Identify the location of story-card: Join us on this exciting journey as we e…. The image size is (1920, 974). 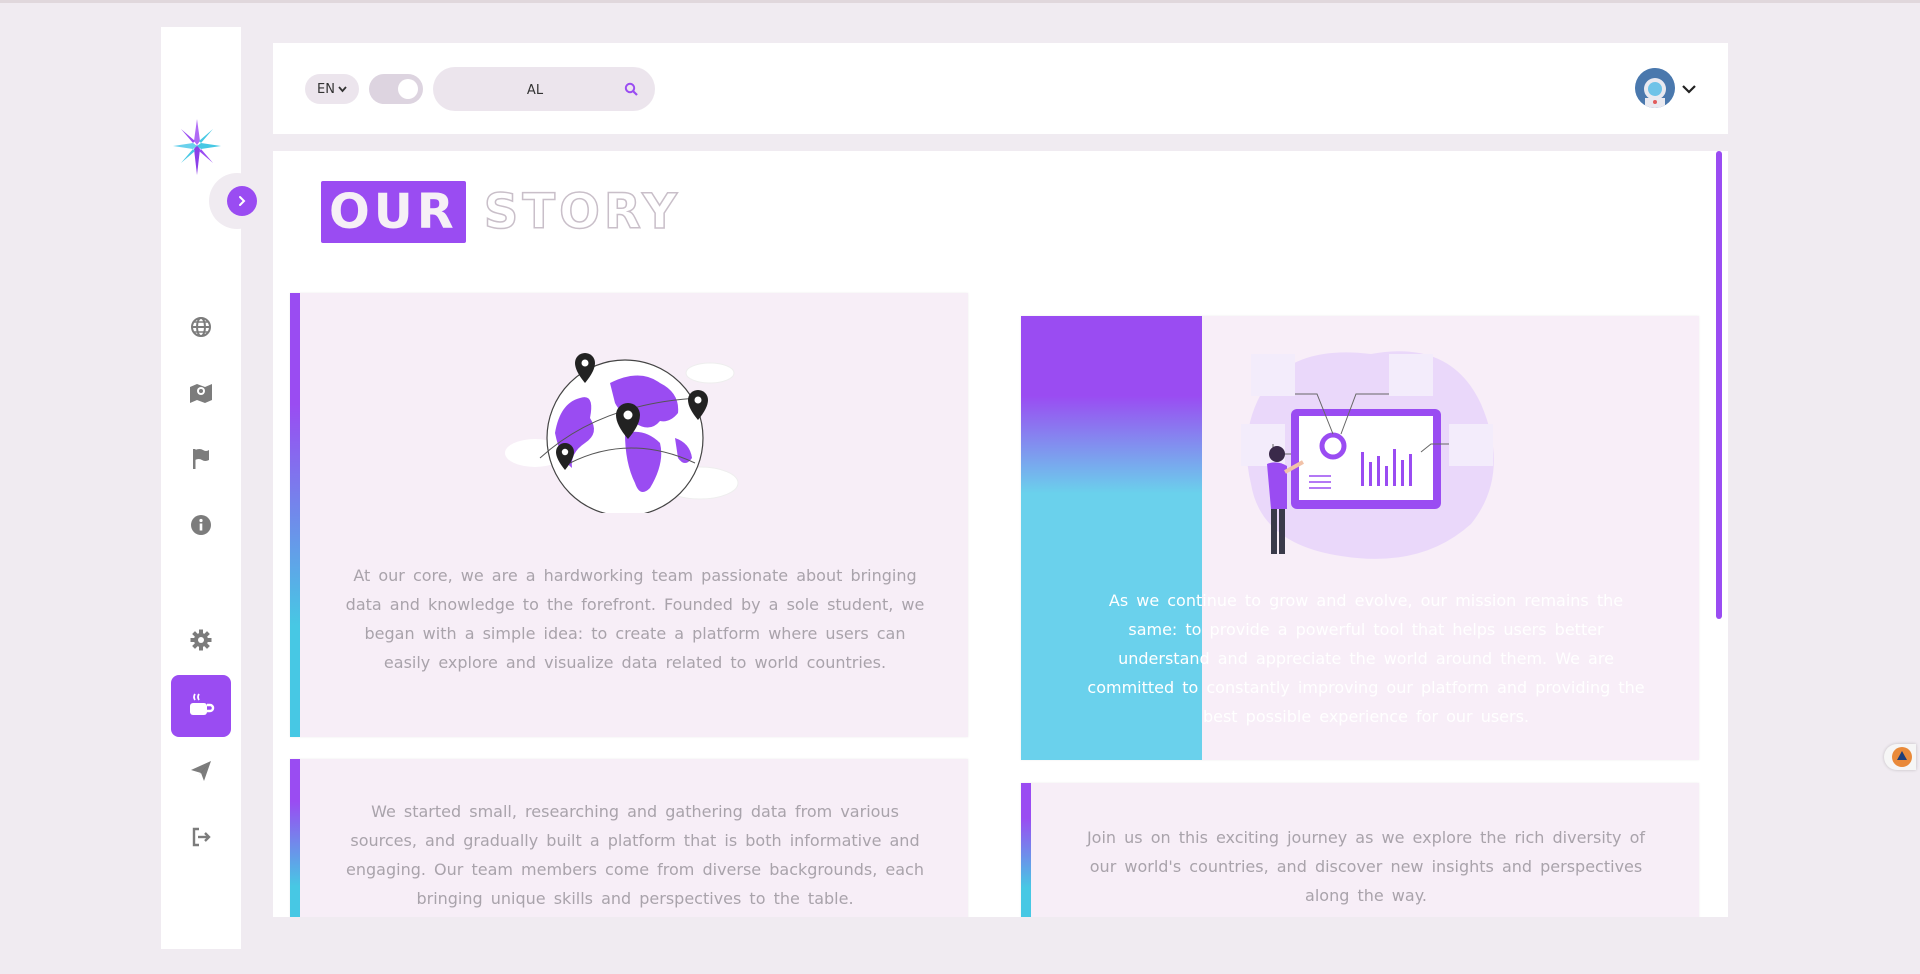
(1360, 850).